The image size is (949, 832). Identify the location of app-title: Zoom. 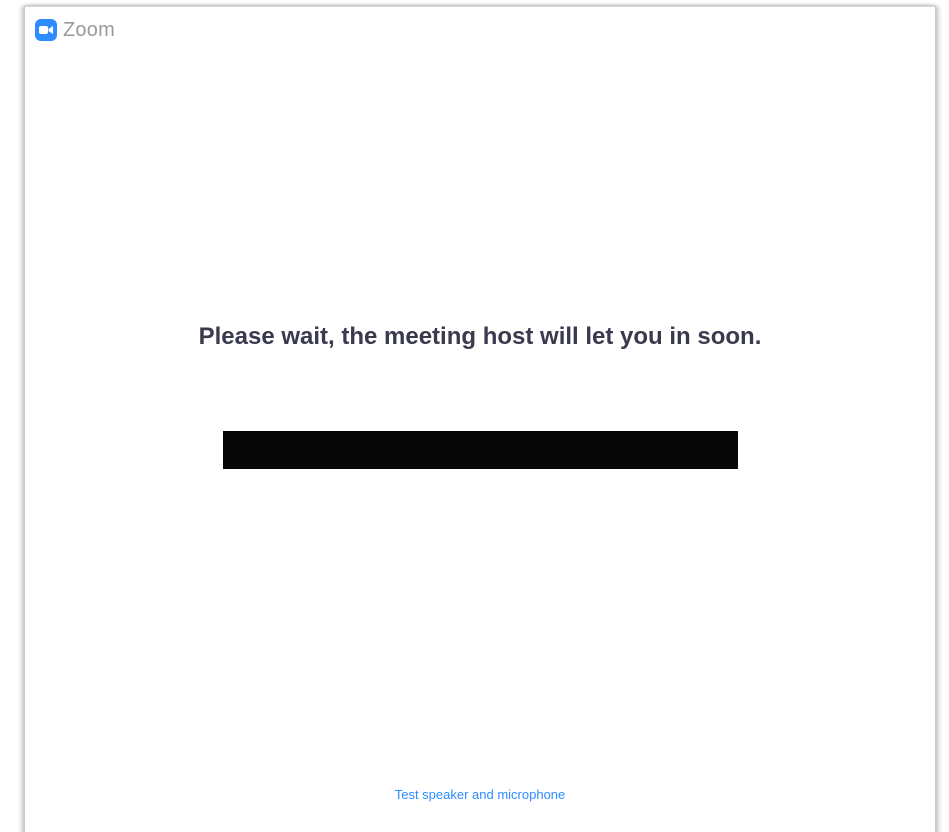
(89, 29).